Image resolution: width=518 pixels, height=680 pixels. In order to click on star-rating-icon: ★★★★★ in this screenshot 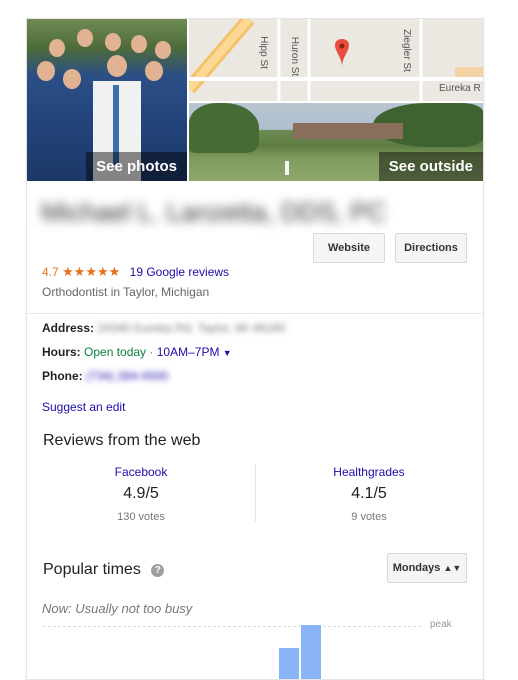, I will do `click(91, 271)`.